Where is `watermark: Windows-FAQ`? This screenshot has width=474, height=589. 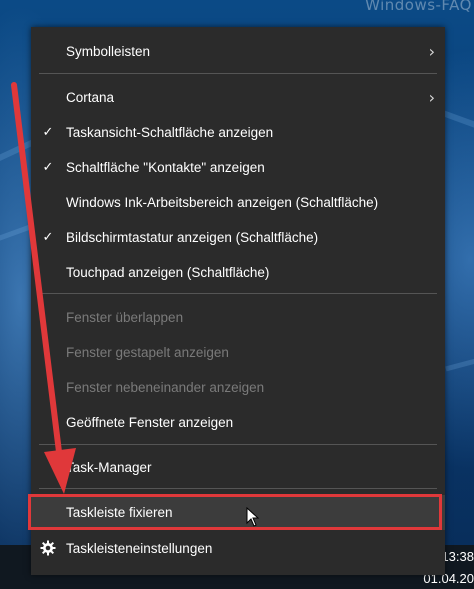 watermark: Windows-FAQ is located at coordinates (418, 7).